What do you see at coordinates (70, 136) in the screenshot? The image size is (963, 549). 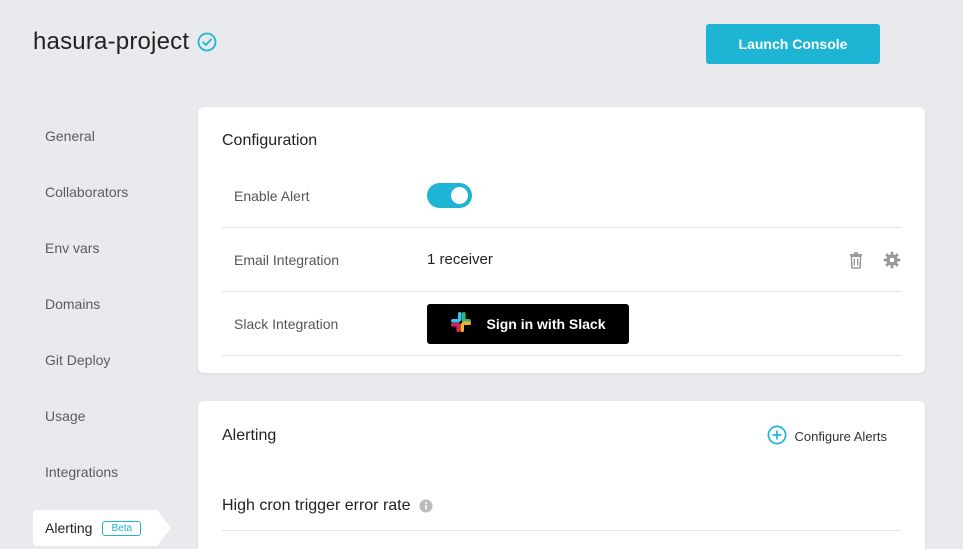 I see `sidebar-item-label: General` at bounding box center [70, 136].